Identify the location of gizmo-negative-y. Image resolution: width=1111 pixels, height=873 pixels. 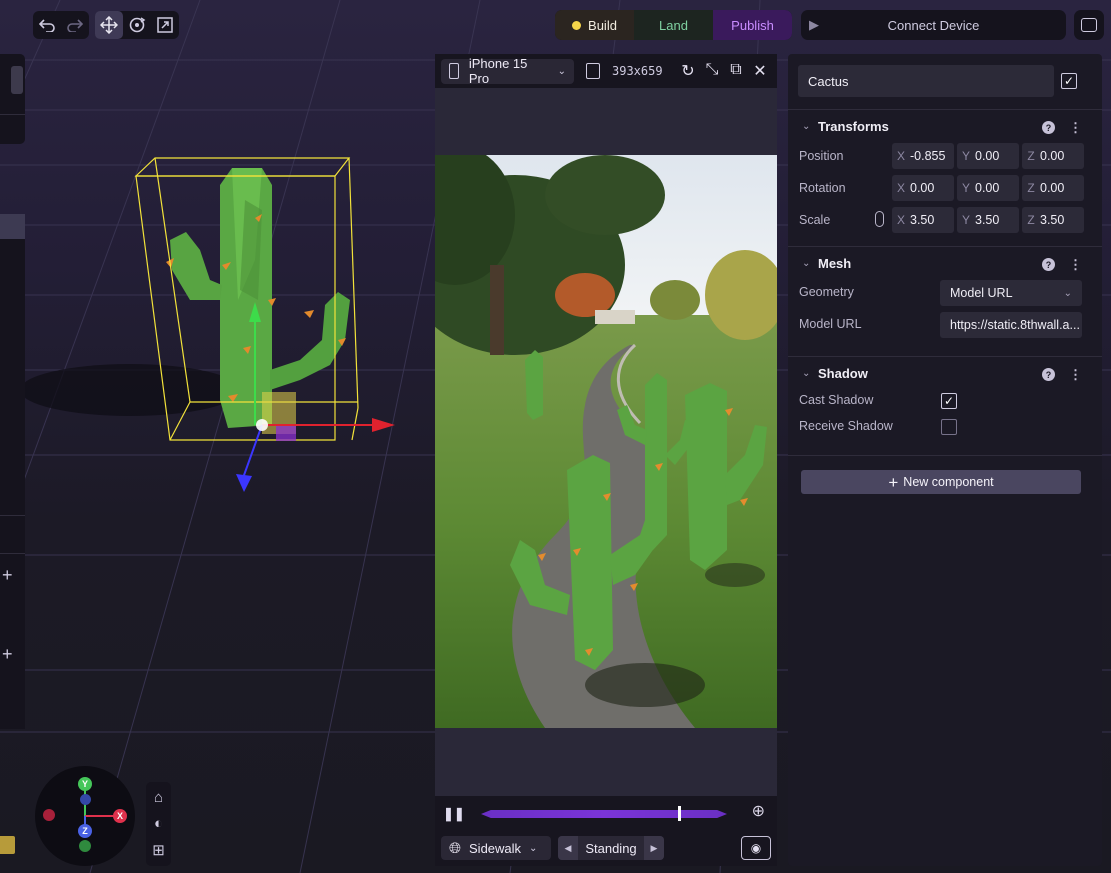
(85, 846).